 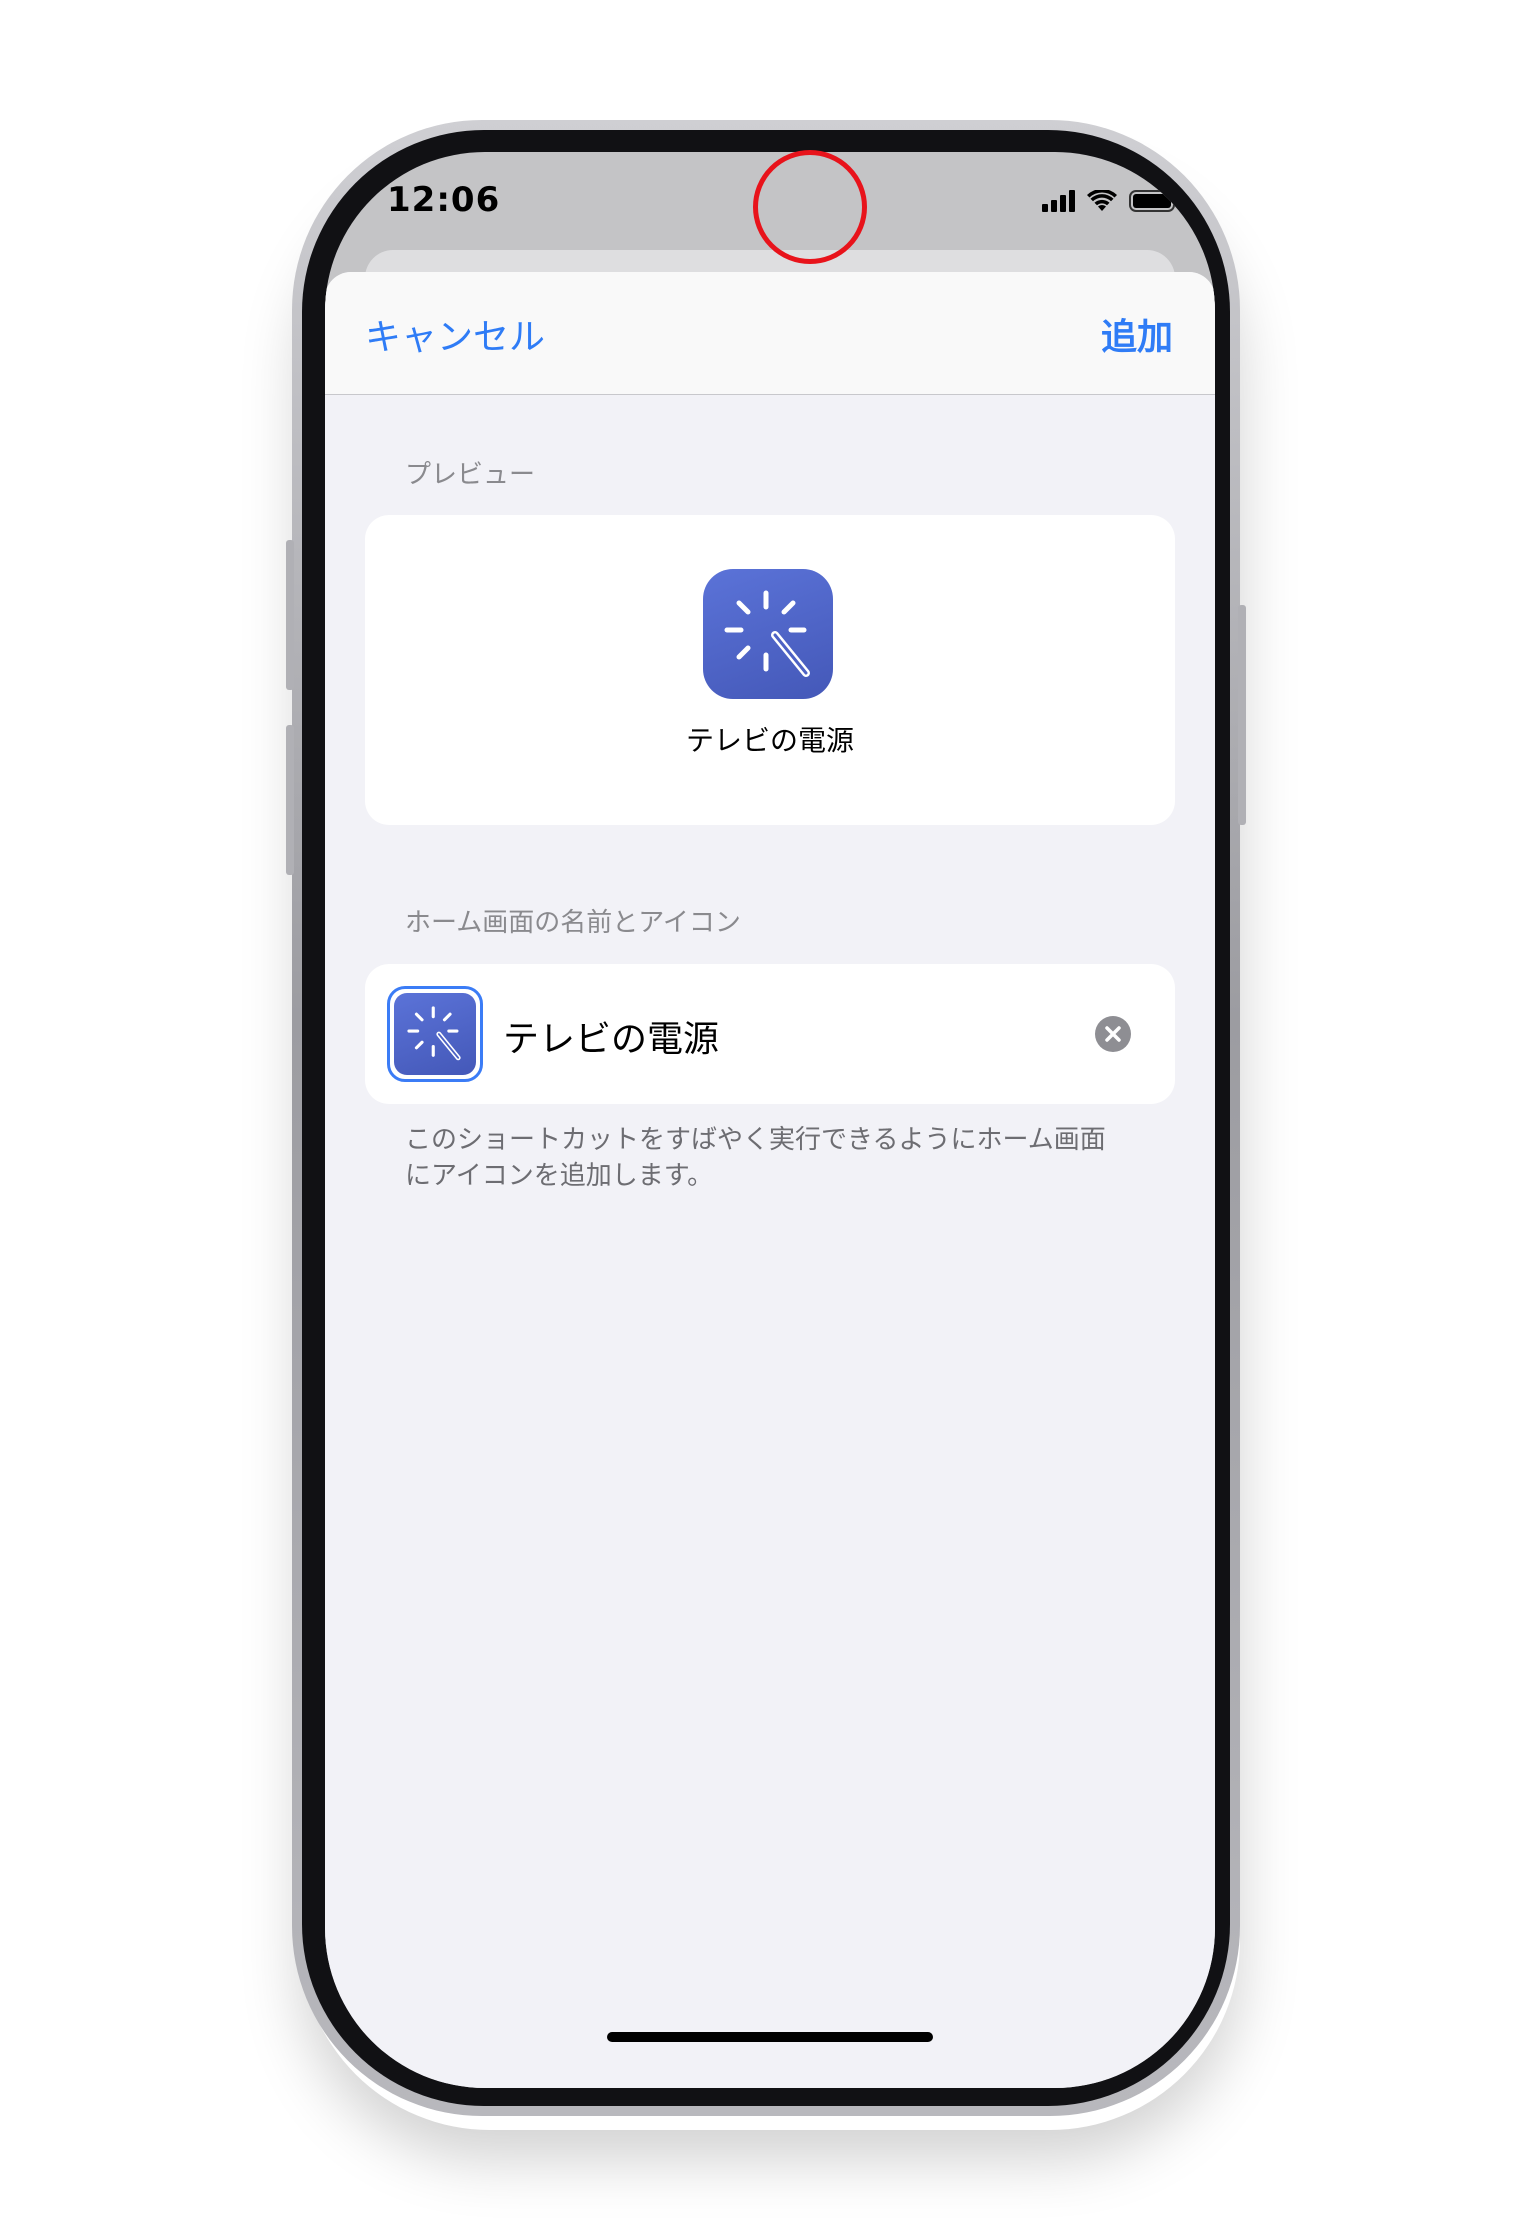 I want to click on power-button, so click(x=1242, y=715).